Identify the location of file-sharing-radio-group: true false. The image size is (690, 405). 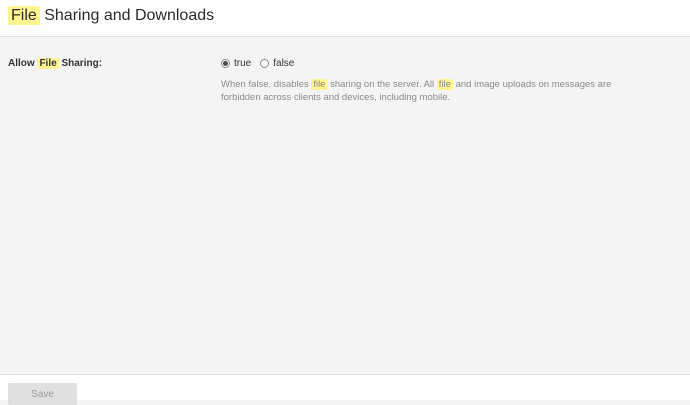
(259, 63).